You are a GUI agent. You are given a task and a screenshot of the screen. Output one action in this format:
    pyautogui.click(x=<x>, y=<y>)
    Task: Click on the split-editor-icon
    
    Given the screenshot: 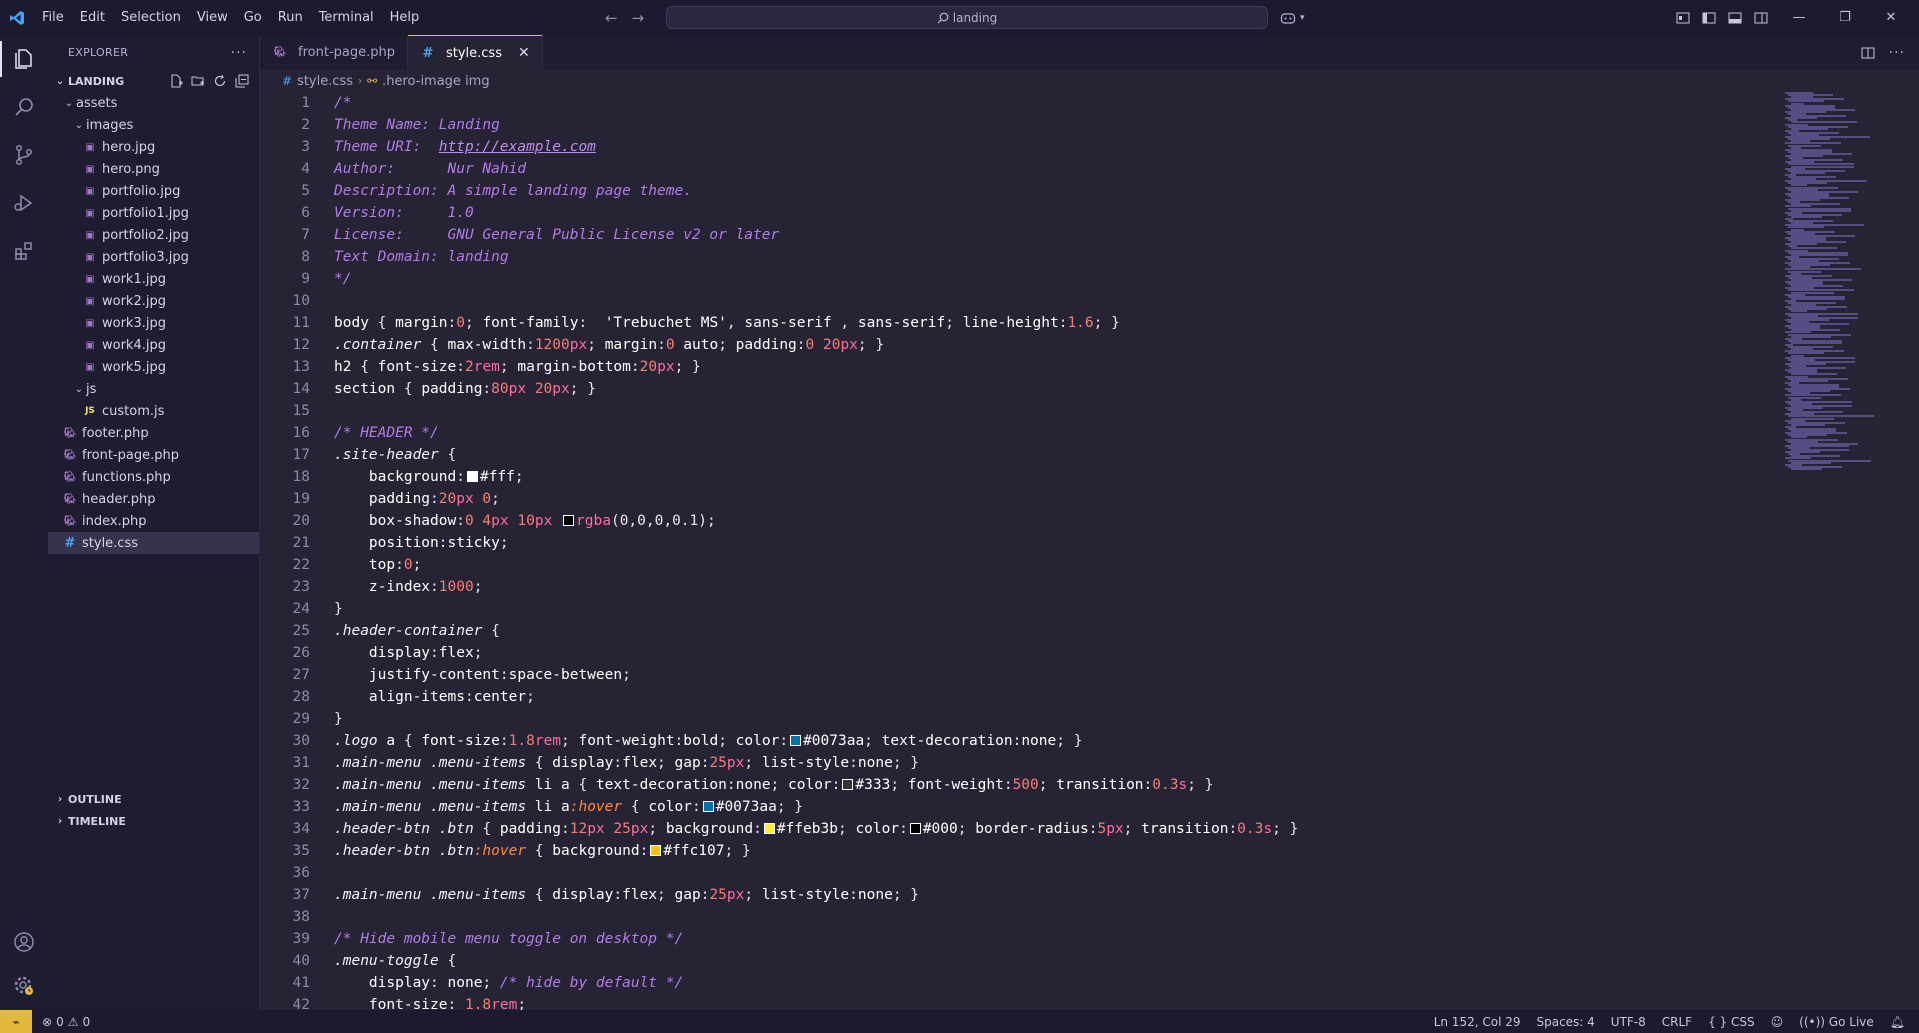 What is the action you would take?
    pyautogui.click(x=1868, y=53)
    